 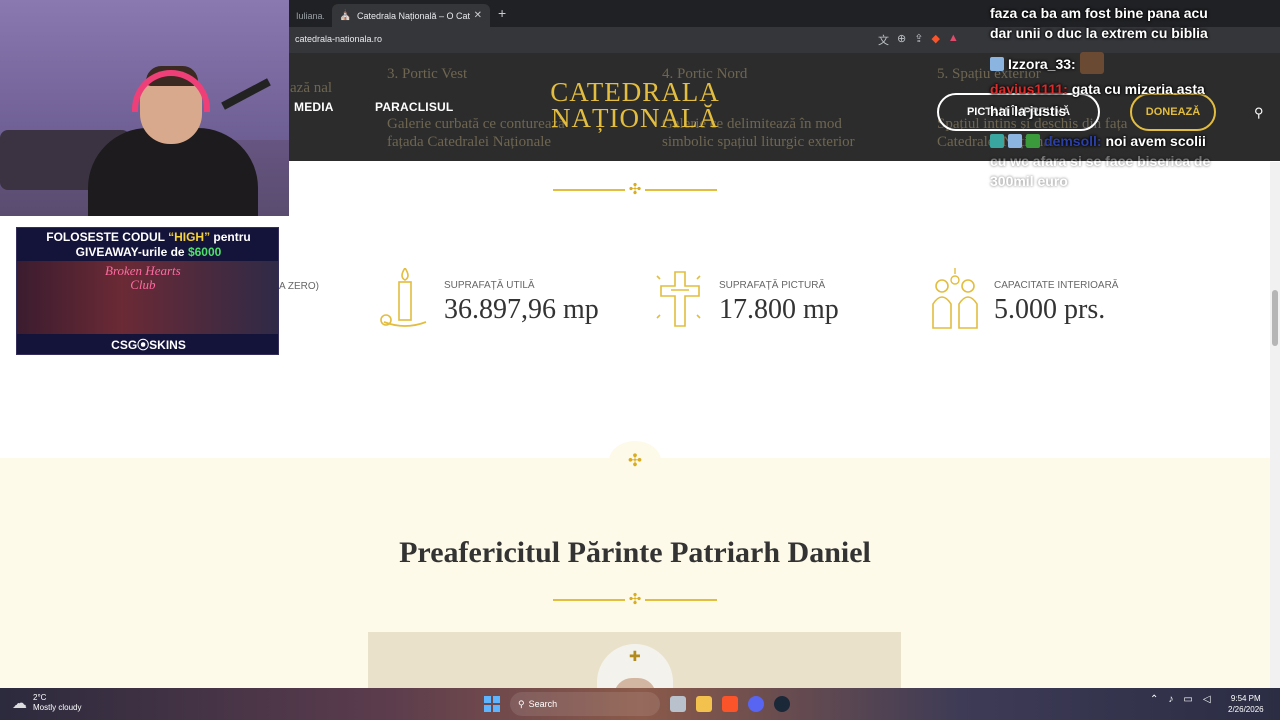 I want to click on share-icon: ⇪, so click(x=918, y=40).